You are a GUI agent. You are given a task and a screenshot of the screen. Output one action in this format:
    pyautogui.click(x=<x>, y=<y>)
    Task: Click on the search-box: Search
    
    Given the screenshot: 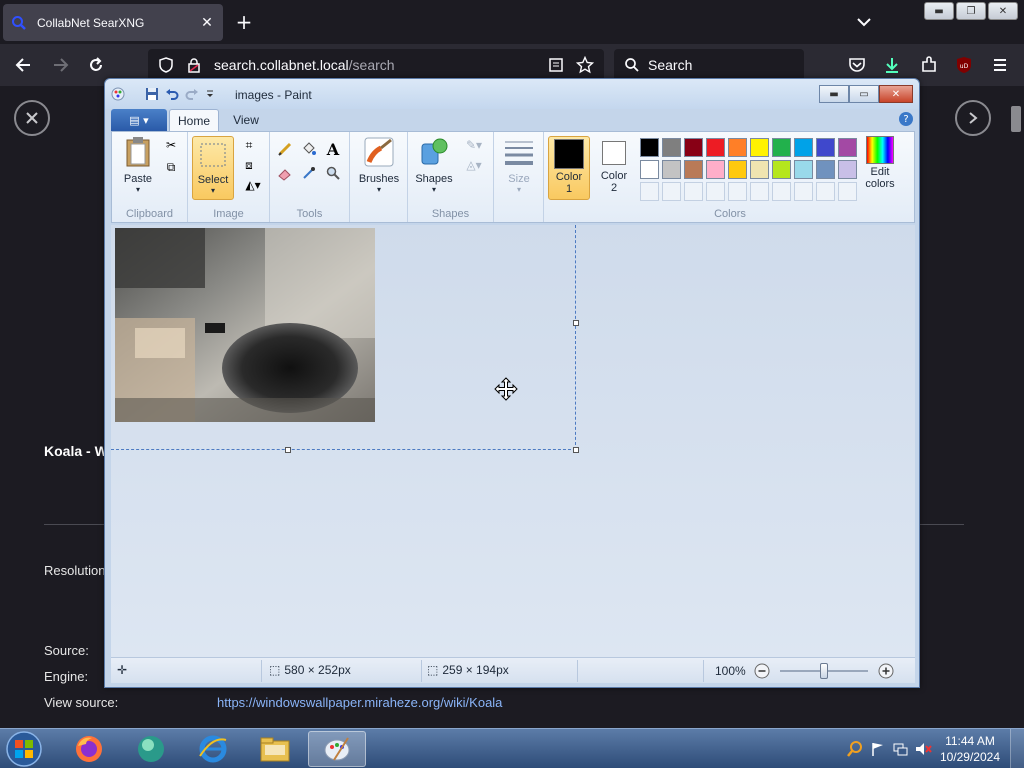 What is the action you would take?
    pyautogui.click(x=709, y=65)
    